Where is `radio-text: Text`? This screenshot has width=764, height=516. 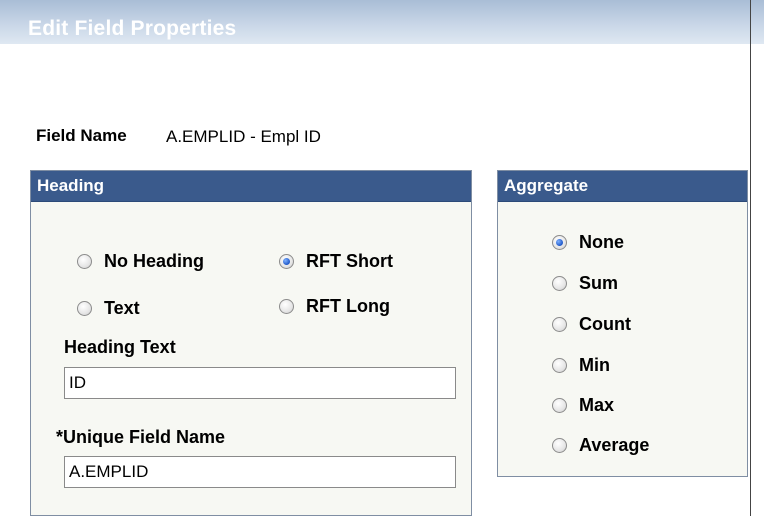 radio-text: Text is located at coordinates (108, 308).